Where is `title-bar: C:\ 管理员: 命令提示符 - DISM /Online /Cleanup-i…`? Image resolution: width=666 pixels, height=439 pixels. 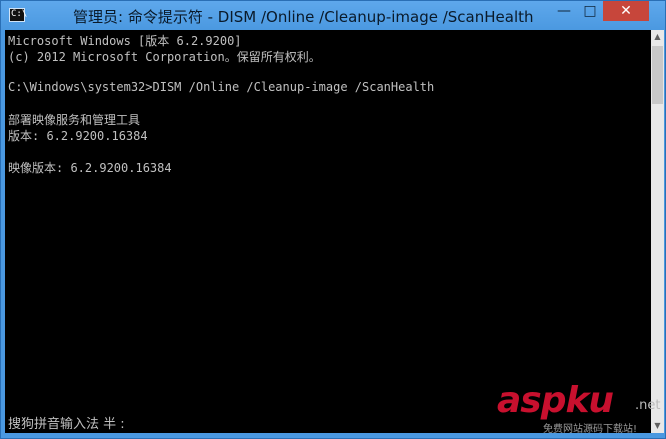 title-bar: C:\ 管理员: 命令提示符 - DISM /Online /Cleanup-i… is located at coordinates (333, 16).